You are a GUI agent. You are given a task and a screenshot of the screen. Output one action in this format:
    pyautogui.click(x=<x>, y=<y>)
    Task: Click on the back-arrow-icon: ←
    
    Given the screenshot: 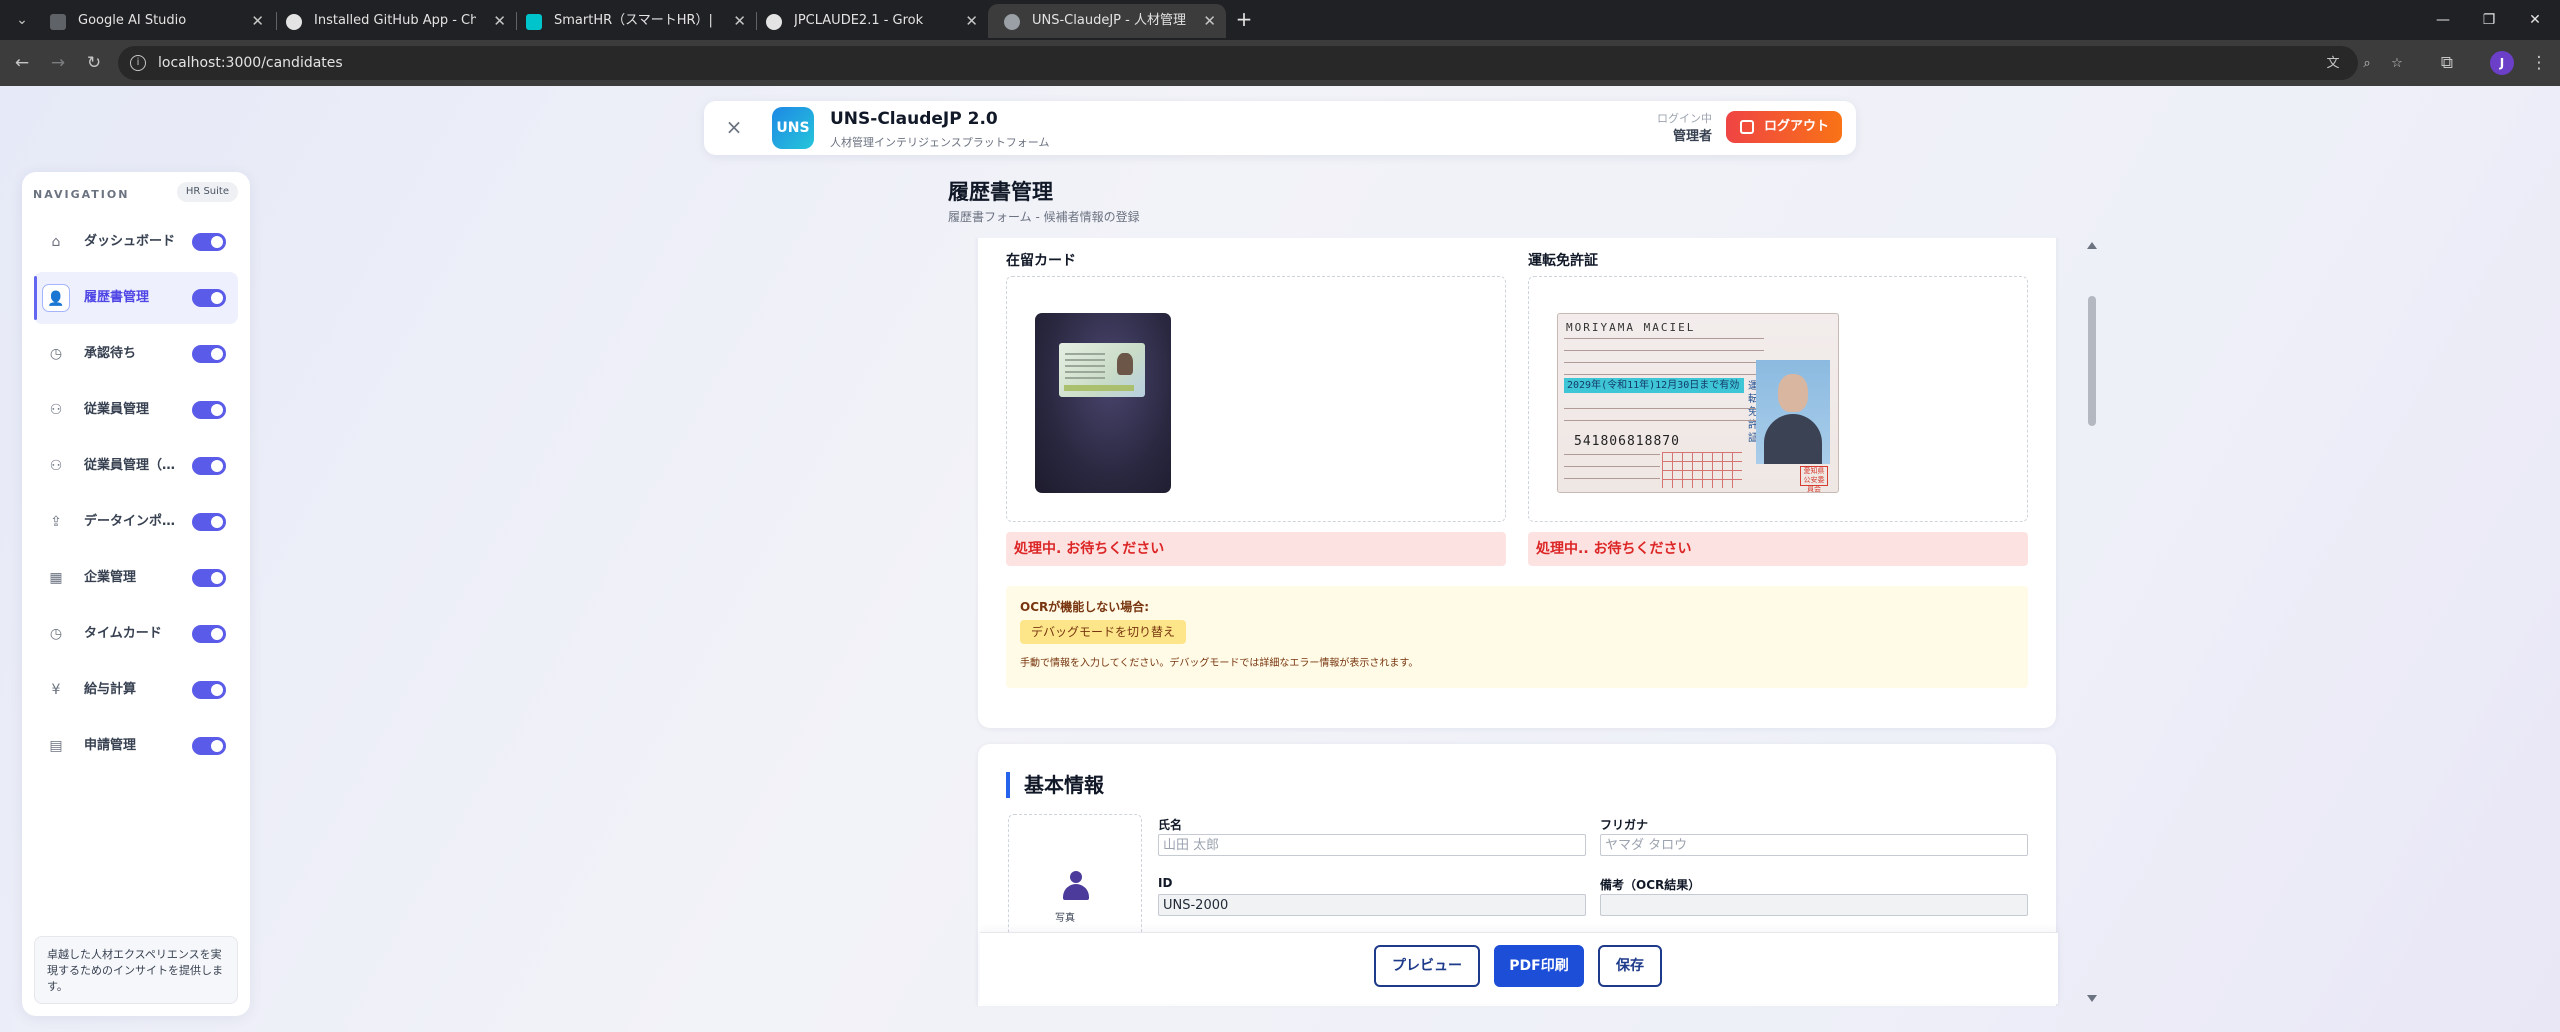 What is the action you would take?
    pyautogui.click(x=22, y=63)
    